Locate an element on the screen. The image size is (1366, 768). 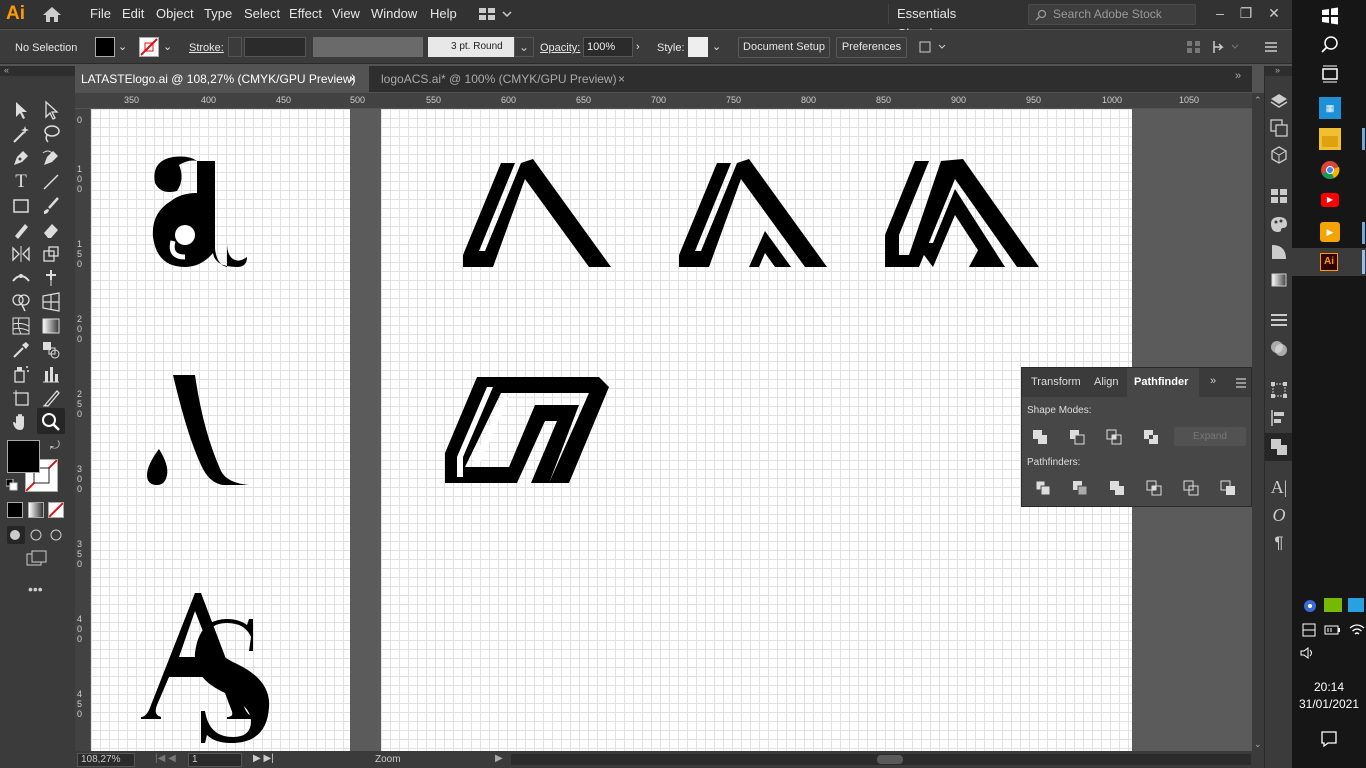
menu-edit: Edit is located at coordinates (133, 14).